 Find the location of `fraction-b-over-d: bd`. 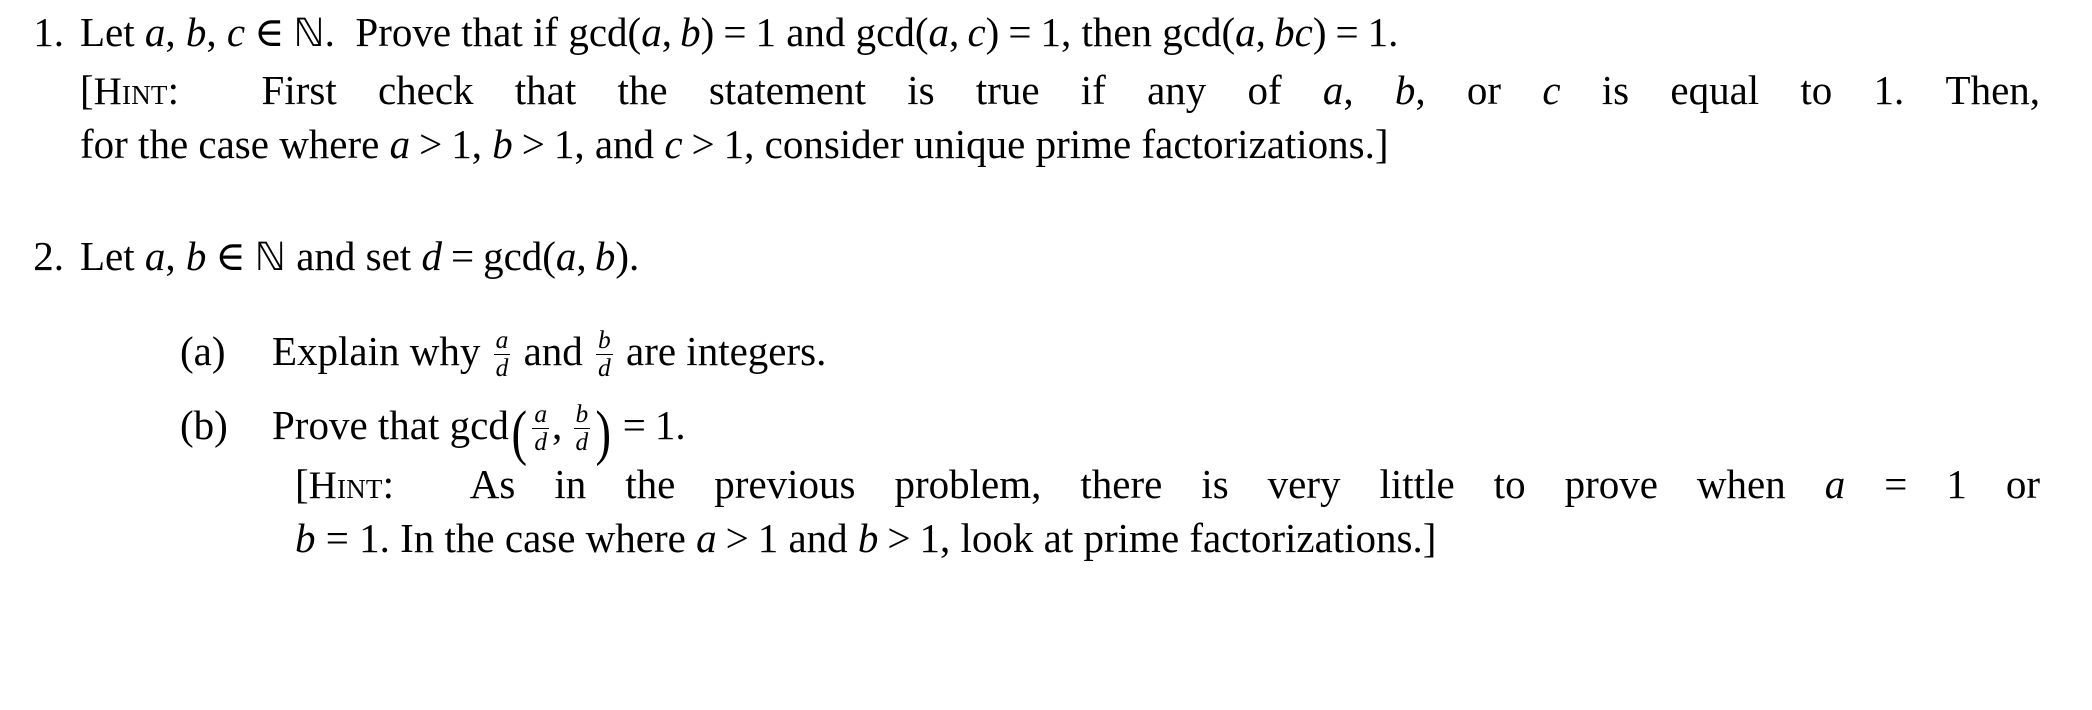

fraction-b-over-d: bd is located at coordinates (604, 354).